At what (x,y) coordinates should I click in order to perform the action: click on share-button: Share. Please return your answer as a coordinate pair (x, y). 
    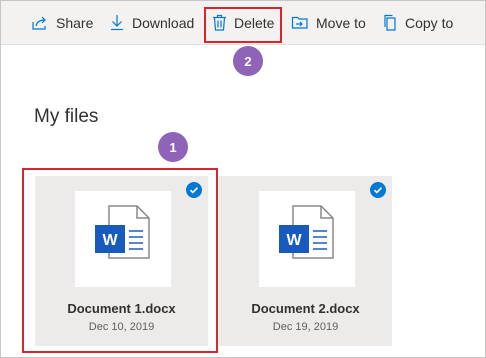
    Looking at the image, I should click on (62, 22).